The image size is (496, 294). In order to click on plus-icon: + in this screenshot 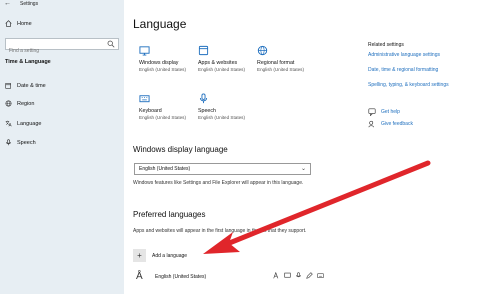, I will do `click(139, 255)`.